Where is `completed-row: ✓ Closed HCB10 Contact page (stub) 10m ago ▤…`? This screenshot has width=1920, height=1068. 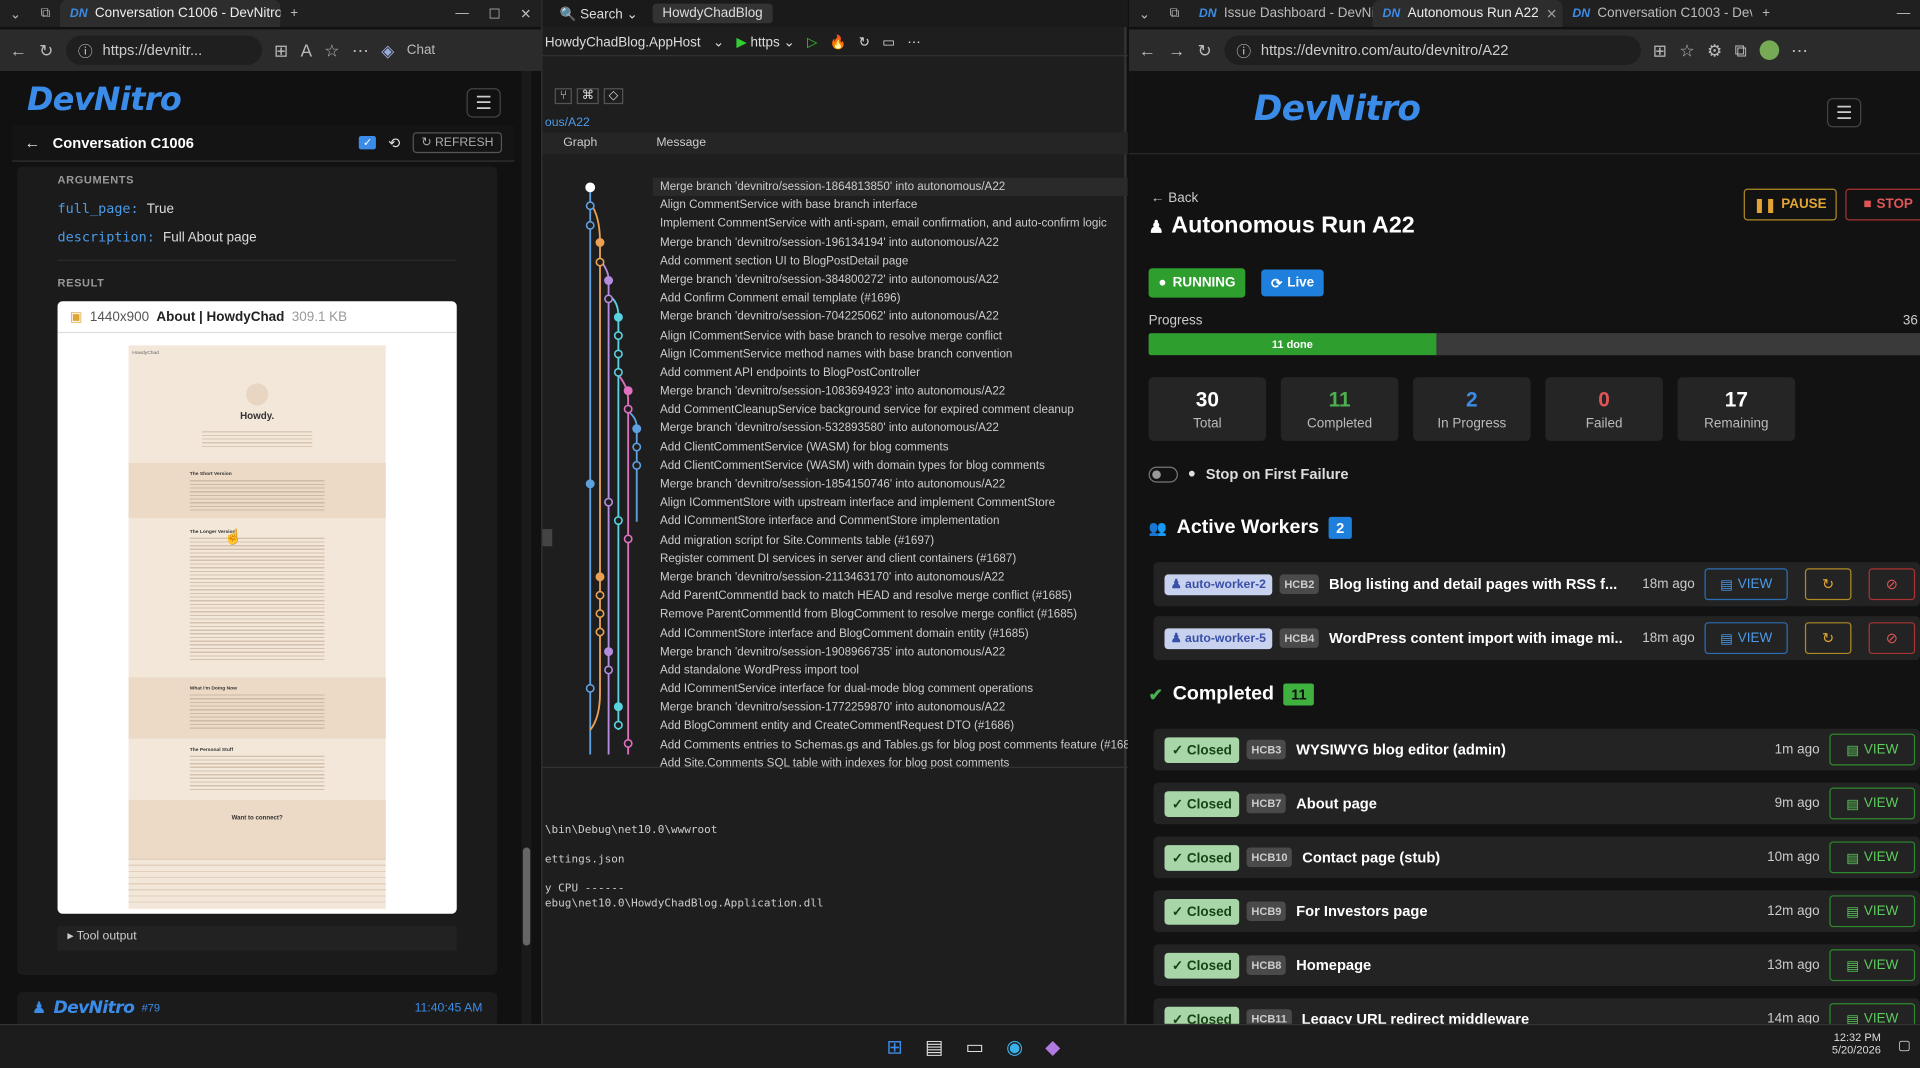 completed-row: ✓ Closed HCB10 Contact page (stub) 10m ago ▤… is located at coordinates (1536, 857).